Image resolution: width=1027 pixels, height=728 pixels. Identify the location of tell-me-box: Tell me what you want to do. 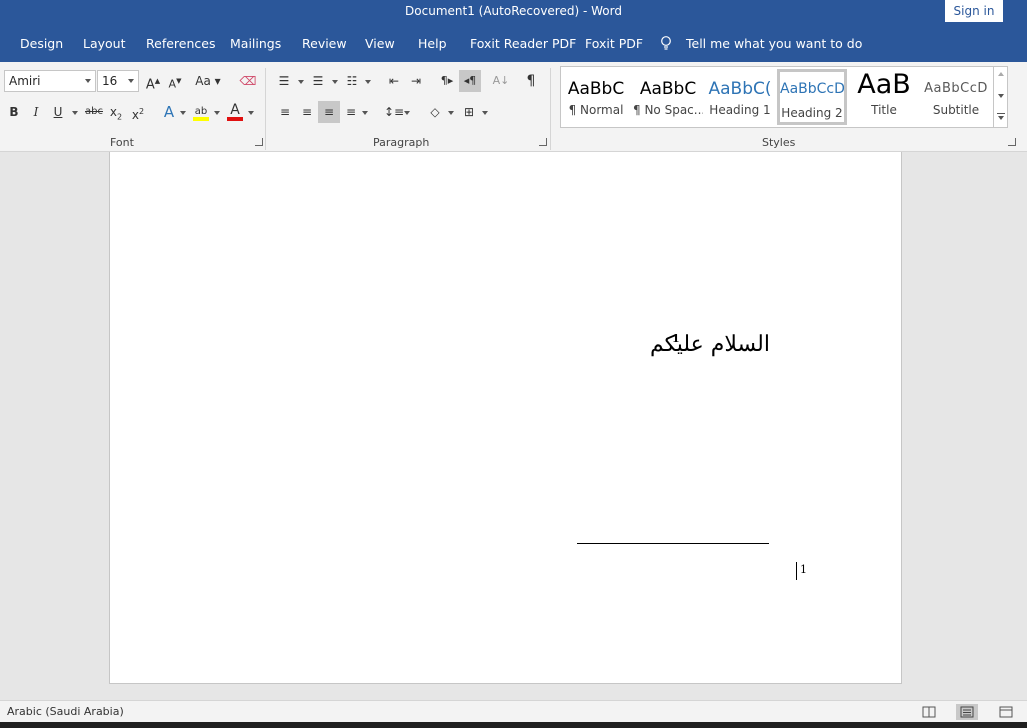
(761, 43).